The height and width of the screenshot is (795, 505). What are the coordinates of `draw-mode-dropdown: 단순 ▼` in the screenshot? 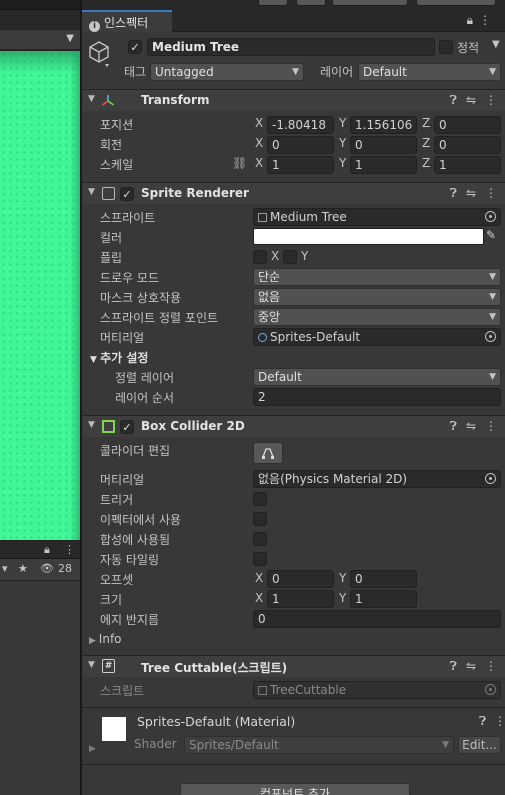 It's located at (377, 277).